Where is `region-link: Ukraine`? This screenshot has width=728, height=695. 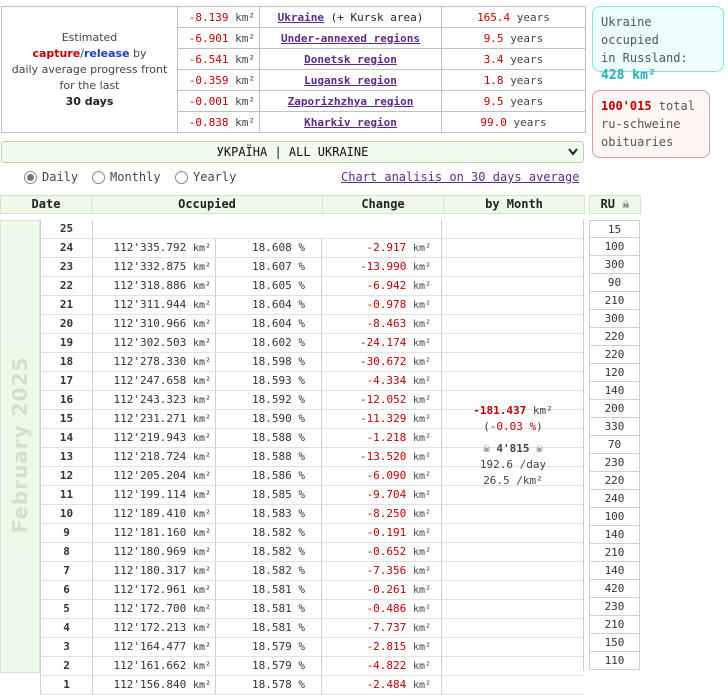
region-link: Ukraine is located at coordinates (301, 17).